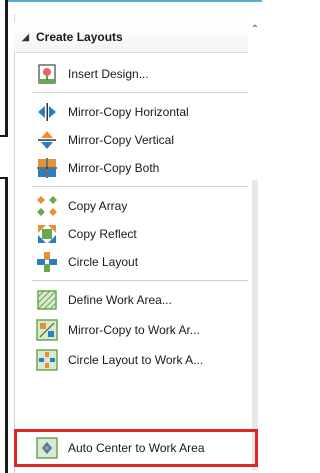 The width and height of the screenshot is (320, 473). I want to click on highlight-box, so click(136, 448).